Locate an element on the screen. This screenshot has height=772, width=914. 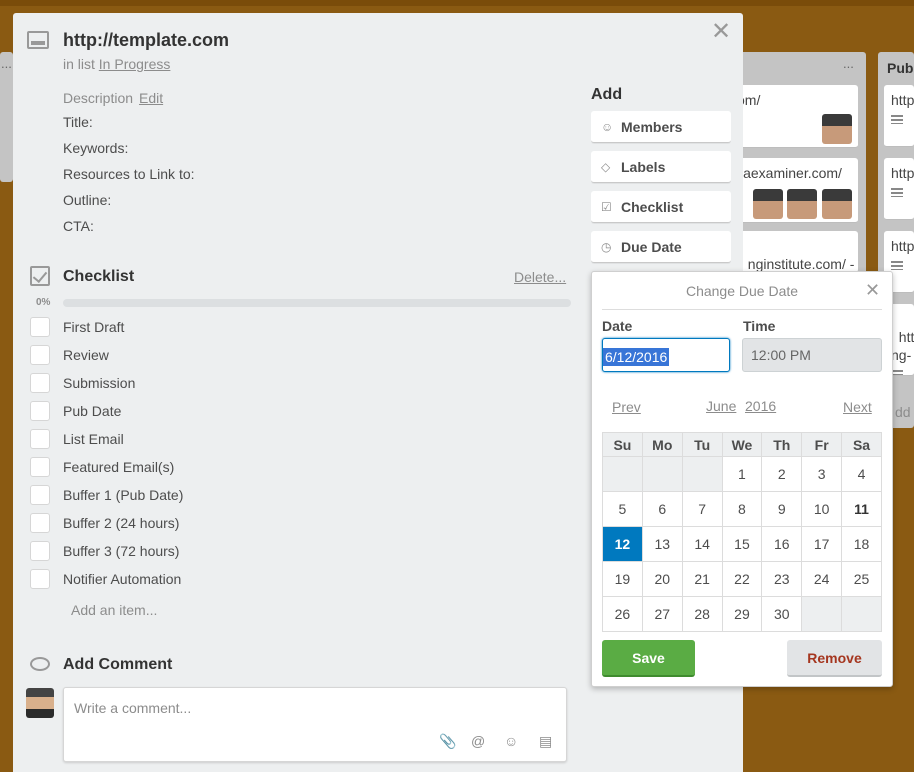
checklist-button: ☑ Checklist is located at coordinates (661, 207).